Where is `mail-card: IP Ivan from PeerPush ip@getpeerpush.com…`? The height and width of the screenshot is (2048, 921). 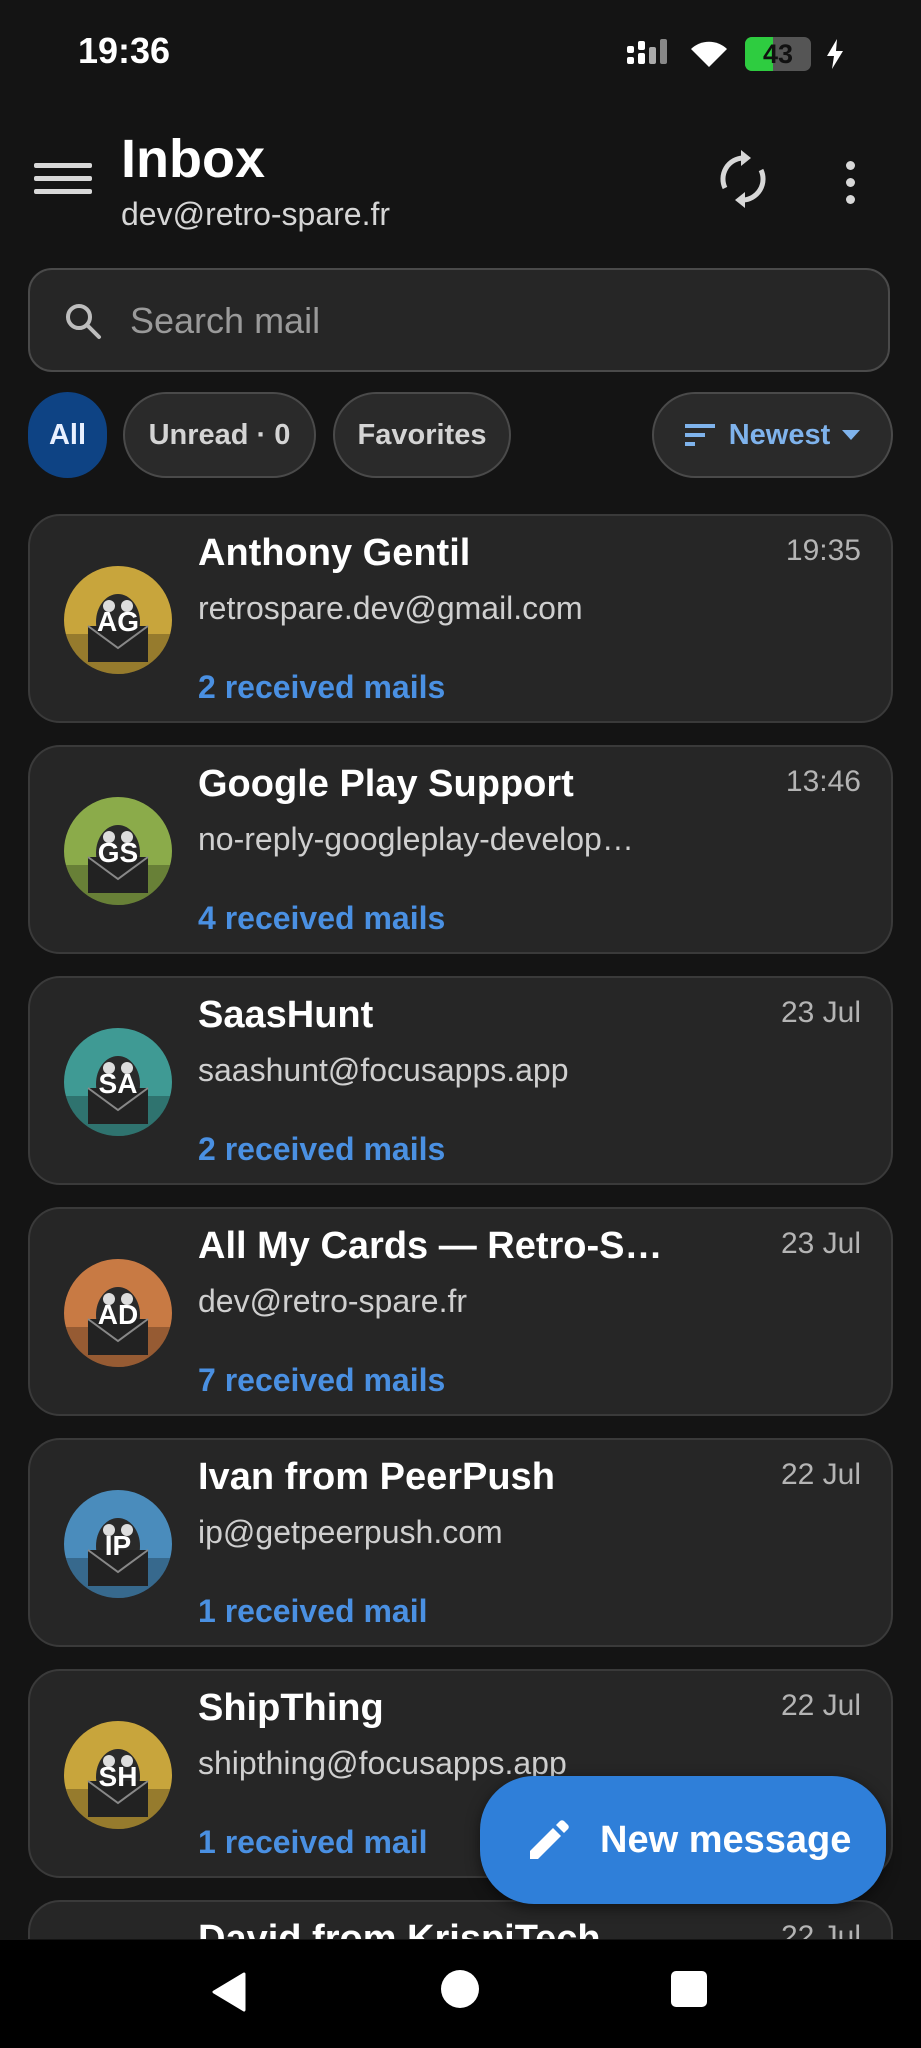
mail-card: IP Ivan from PeerPush ip@getpeerpush.com… is located at coordinates (460, 1542).